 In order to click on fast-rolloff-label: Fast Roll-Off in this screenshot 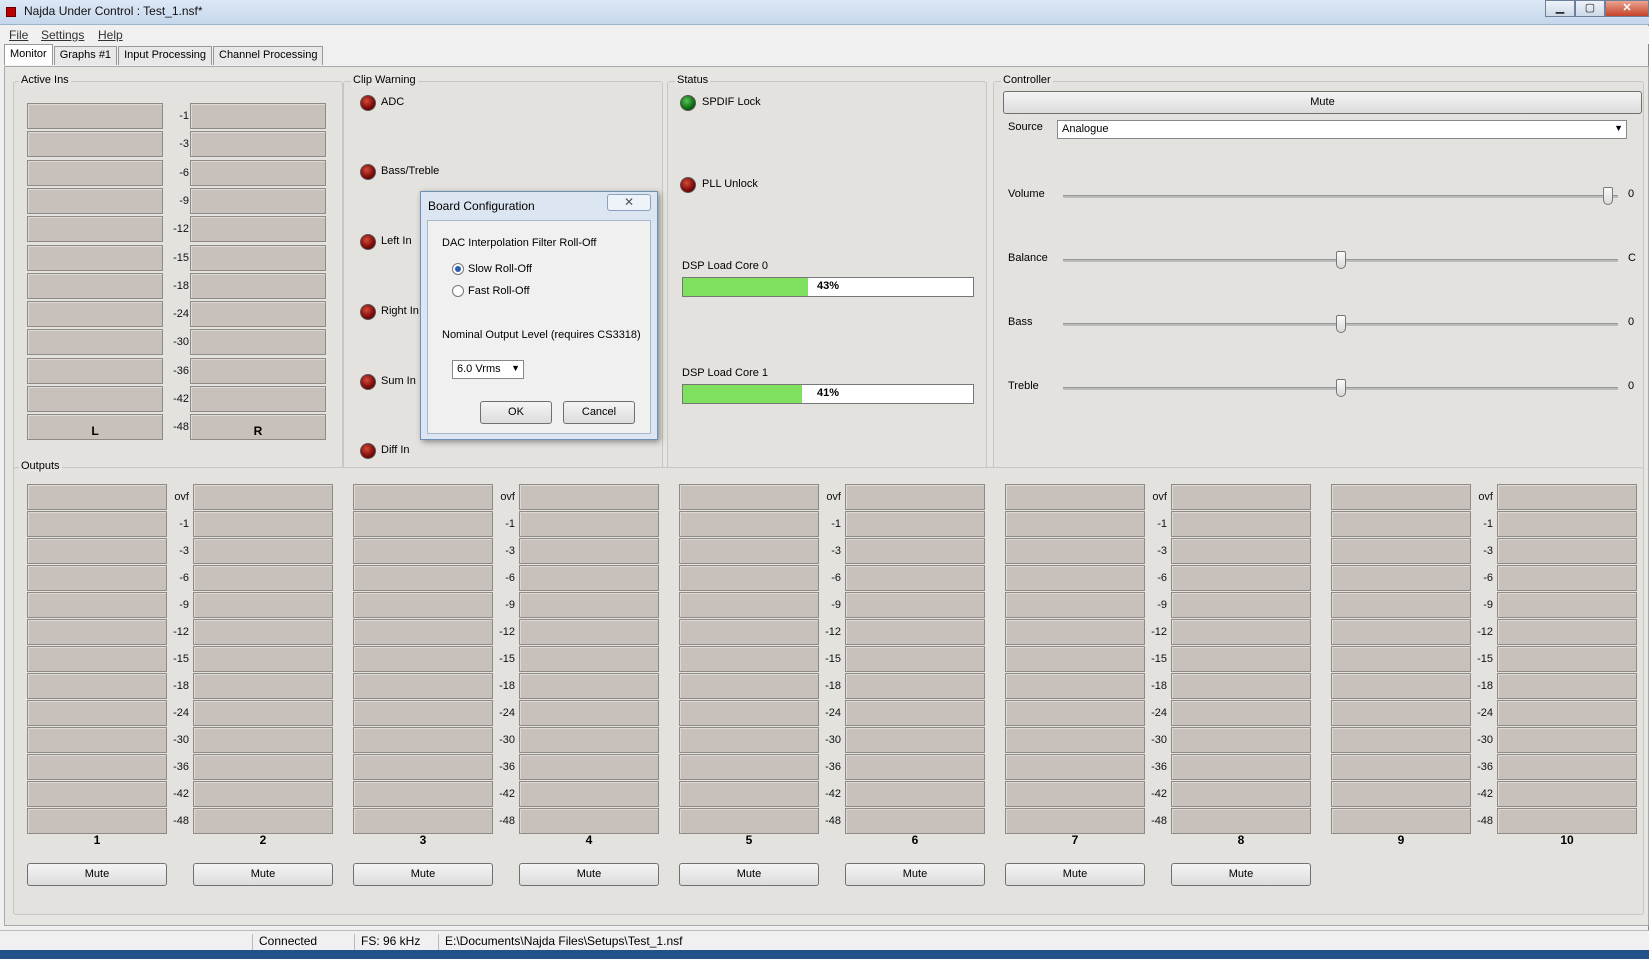, I will do `click(499, 291)`.